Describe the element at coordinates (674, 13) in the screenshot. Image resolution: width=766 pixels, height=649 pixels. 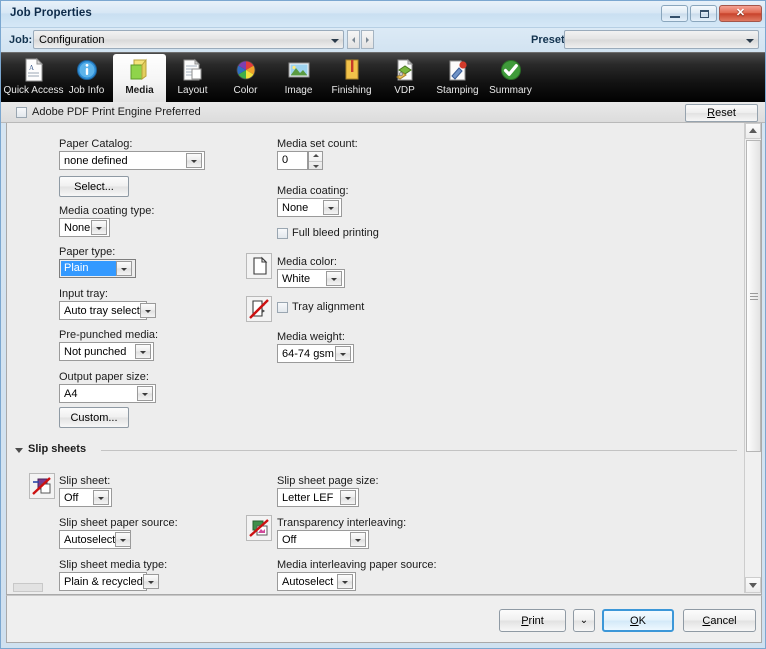
I see `minimize-button` at that location.